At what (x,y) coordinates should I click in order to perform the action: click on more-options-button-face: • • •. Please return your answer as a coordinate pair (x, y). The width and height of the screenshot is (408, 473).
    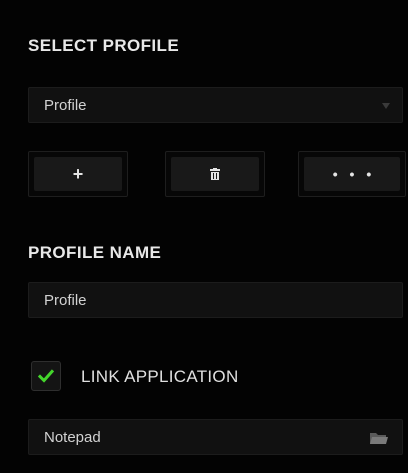
    Looking at the image, I should click on (352, 174).